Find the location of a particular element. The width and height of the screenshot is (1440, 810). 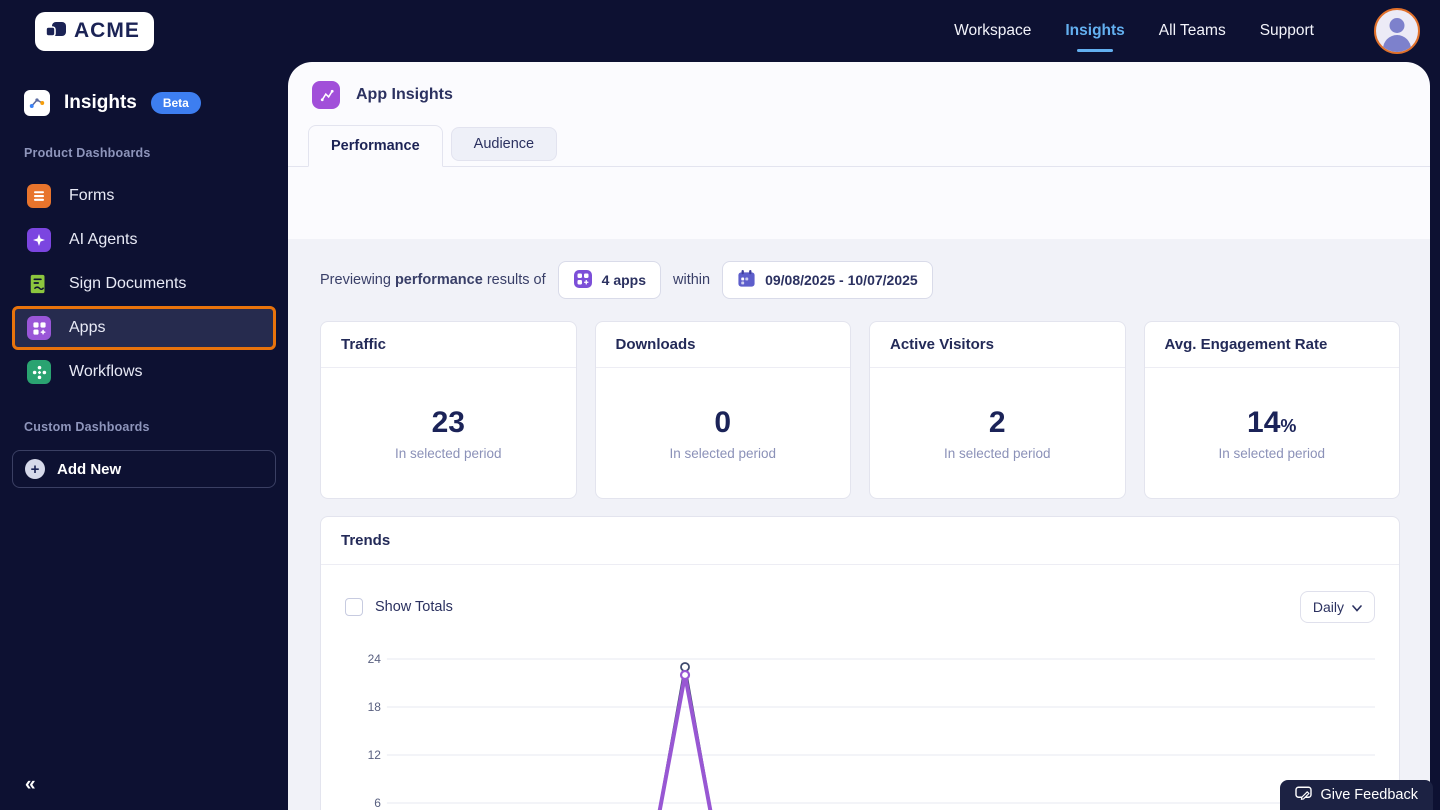

show-totals-checkbox is located at coordinates (354, 607).